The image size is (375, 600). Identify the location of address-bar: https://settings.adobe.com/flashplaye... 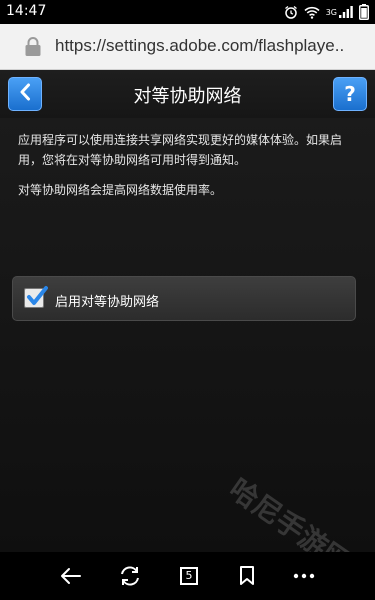
(187, 47).